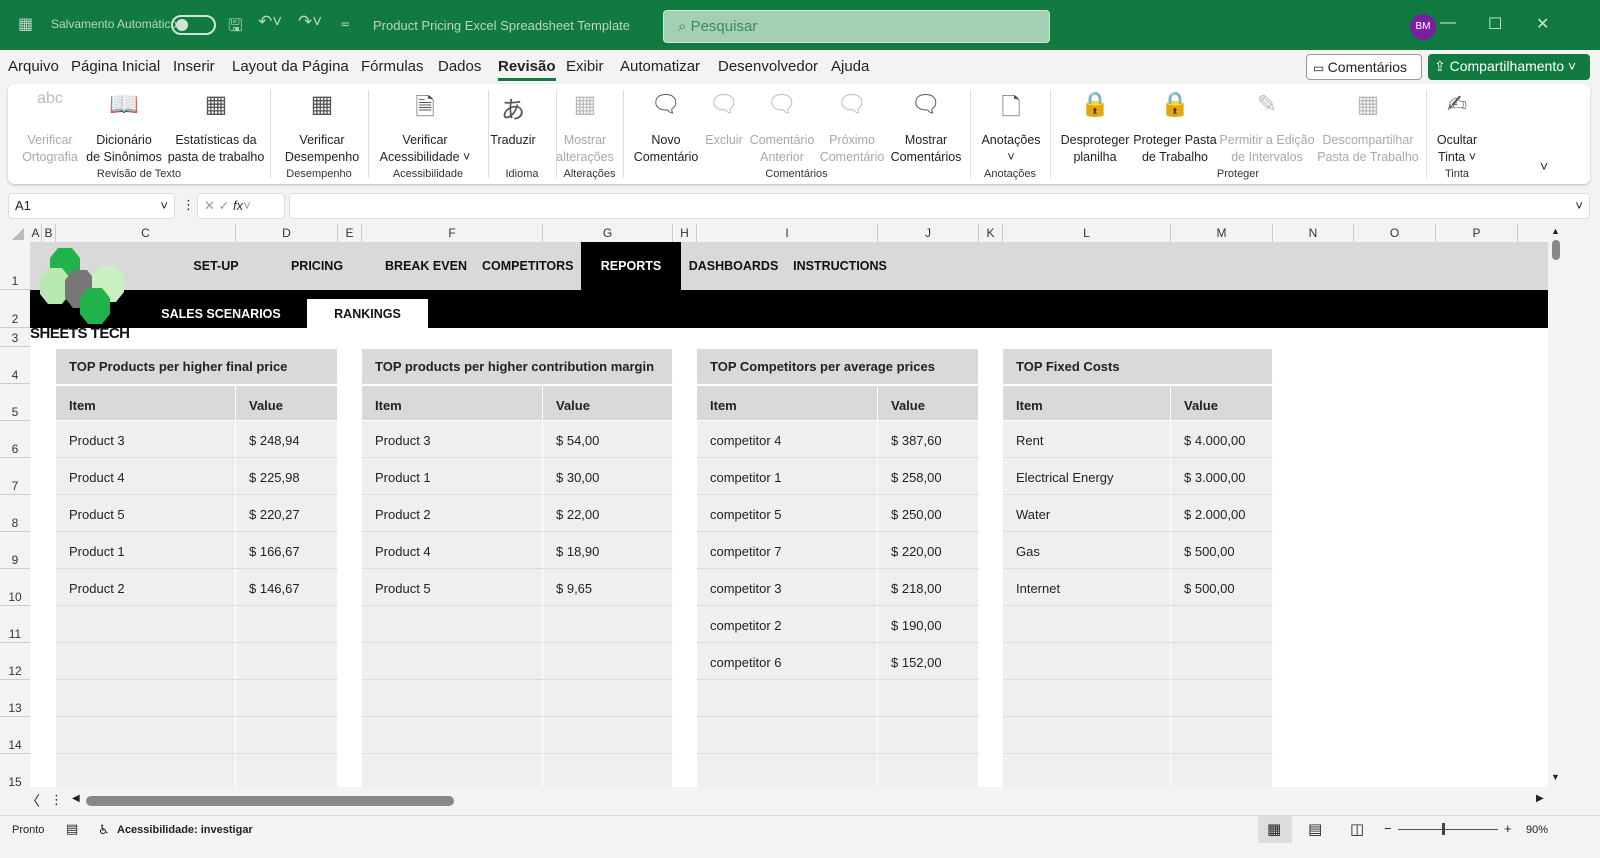 The height and width of the screenshot is (858, 1600). Describe the element at coordinates (287, 550) in the screenshot. I see `value-cell: $ 166,67` at that location.